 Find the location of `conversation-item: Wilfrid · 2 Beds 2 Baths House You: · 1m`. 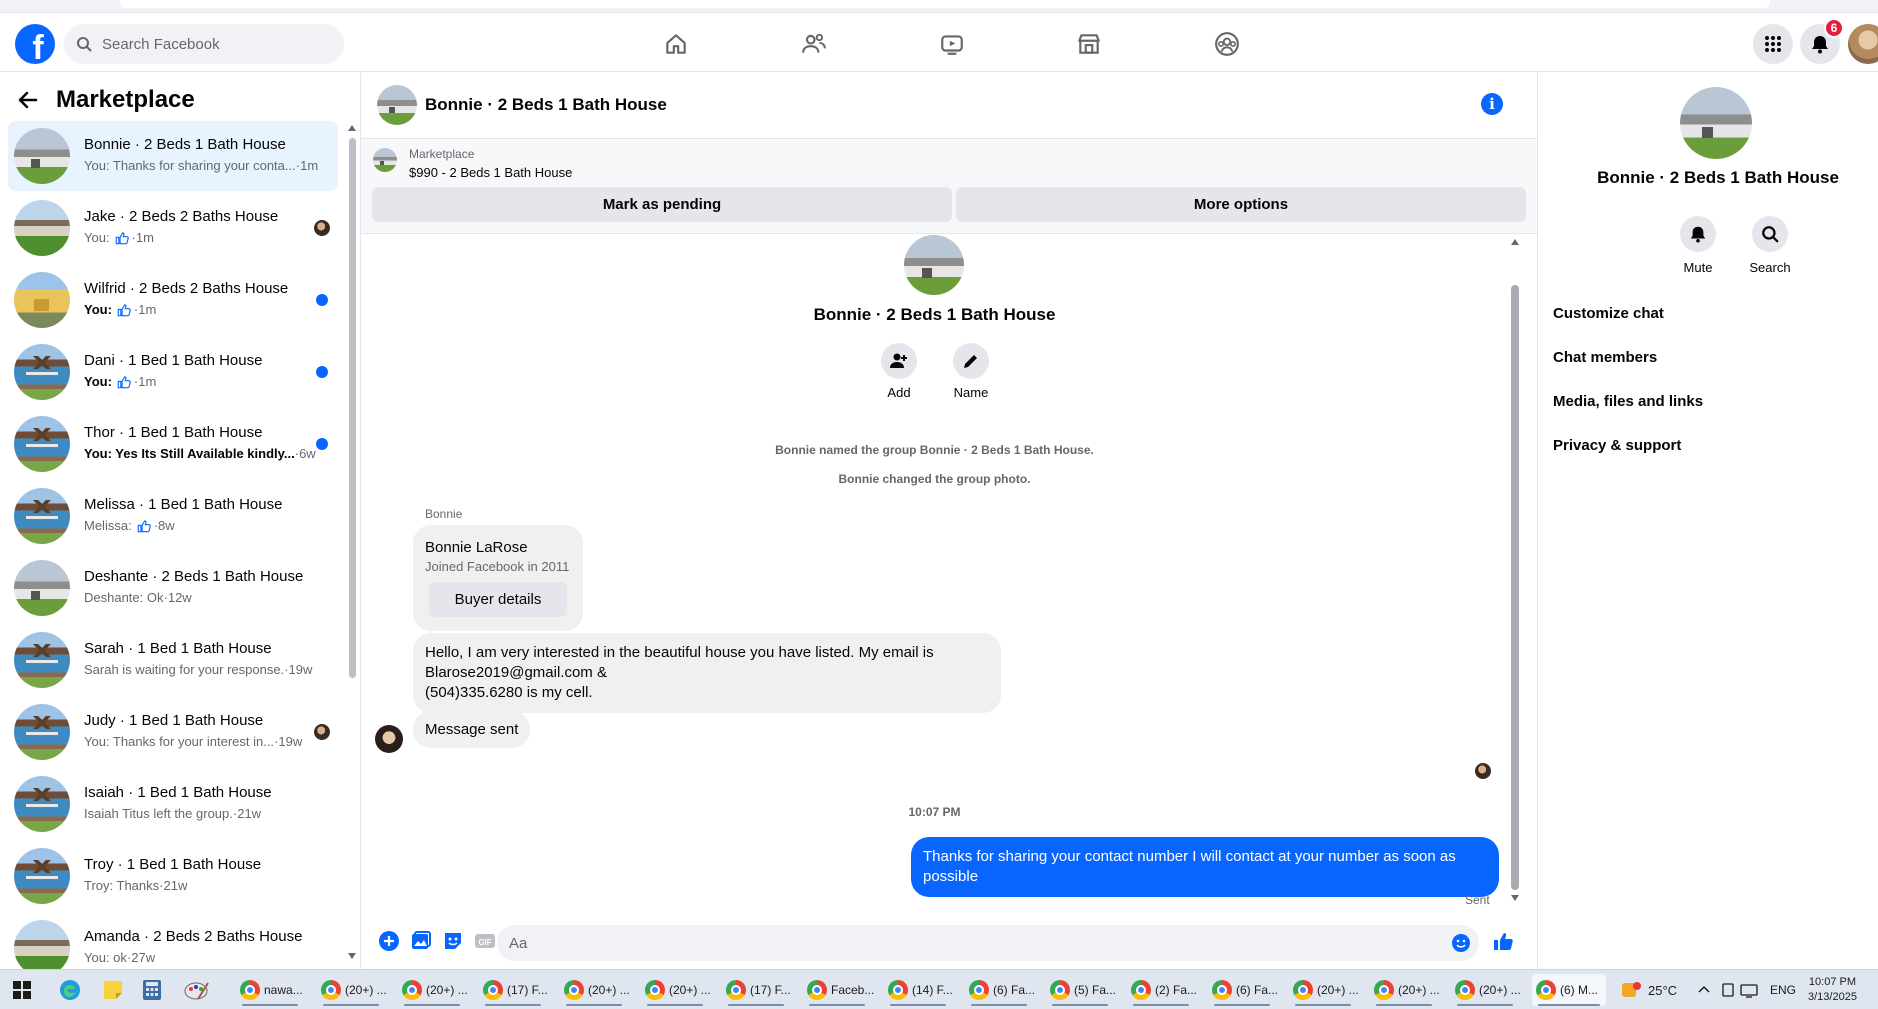

conversation-item: Wilfrid · 2 Beds 2 Baths House You: · 1m is located at coordinates (173, 300).